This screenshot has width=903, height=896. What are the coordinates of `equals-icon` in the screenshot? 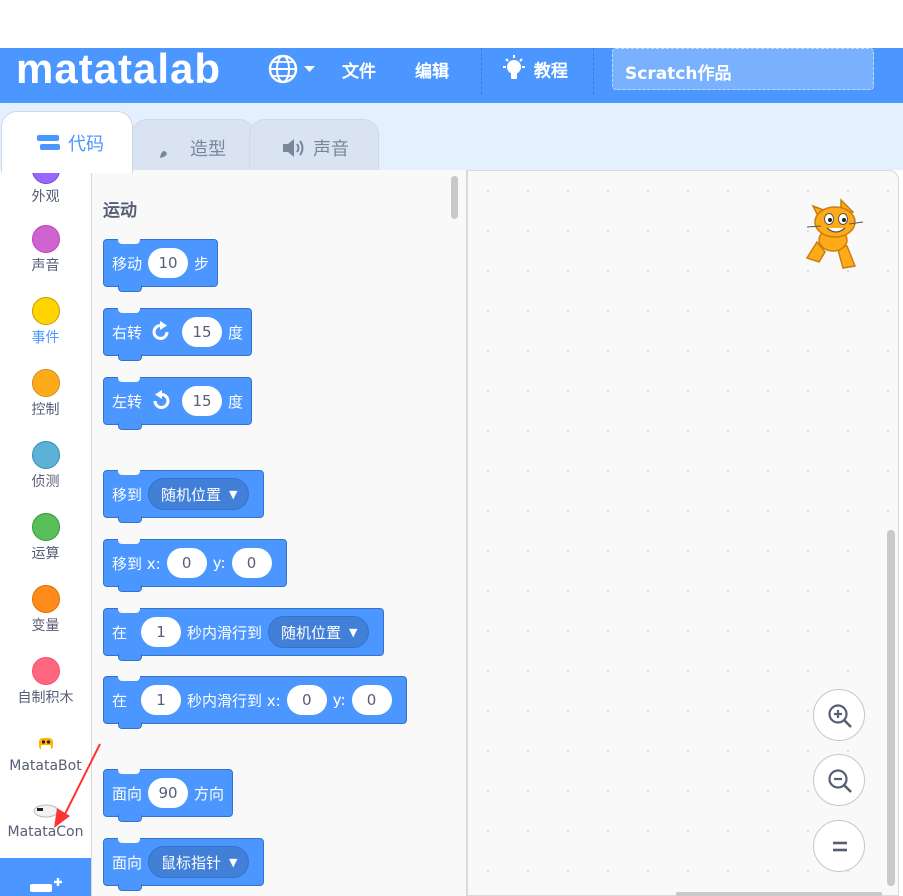 It's located at (840, 846).